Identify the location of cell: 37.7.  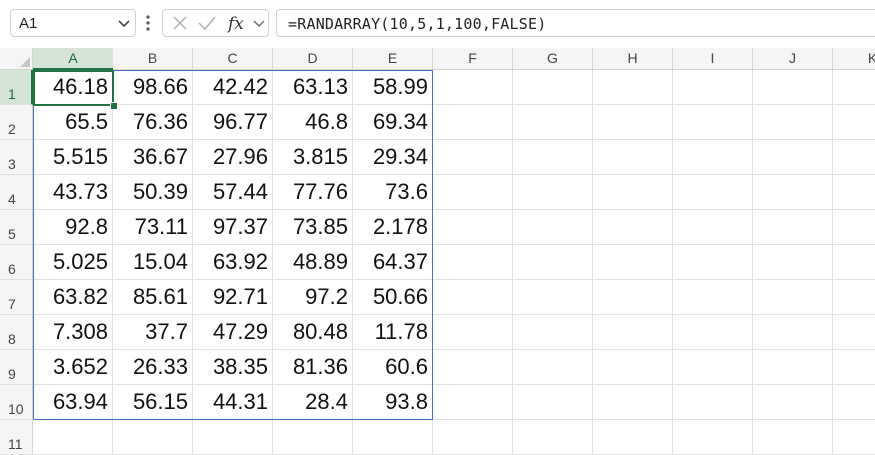
(153, 332).